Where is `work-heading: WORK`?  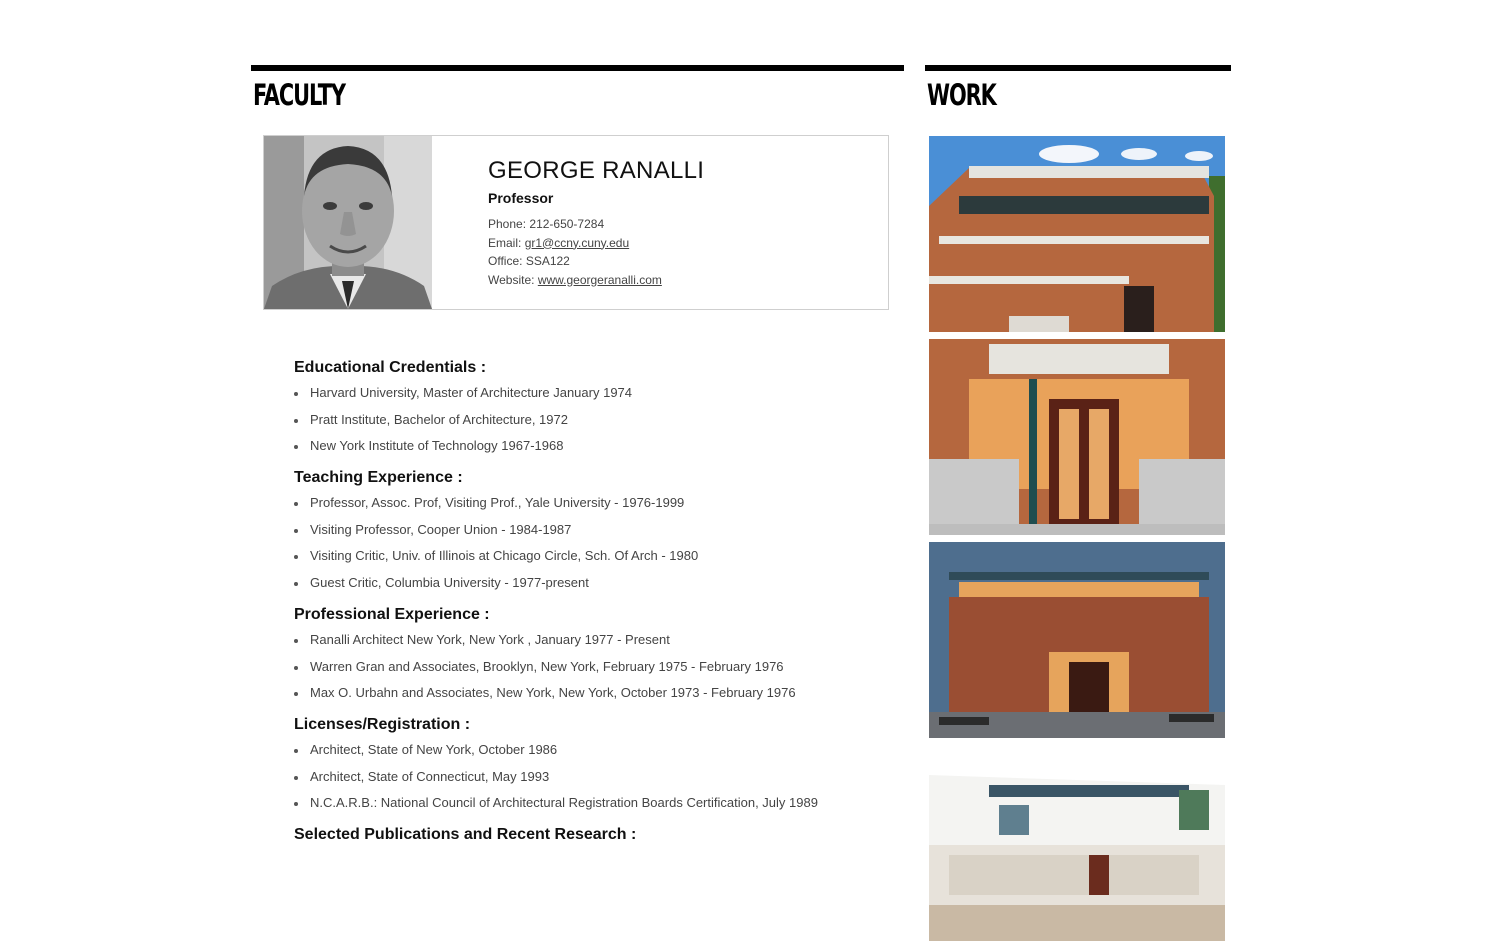 work-heading: WORK is located at coordinates (962, 95).